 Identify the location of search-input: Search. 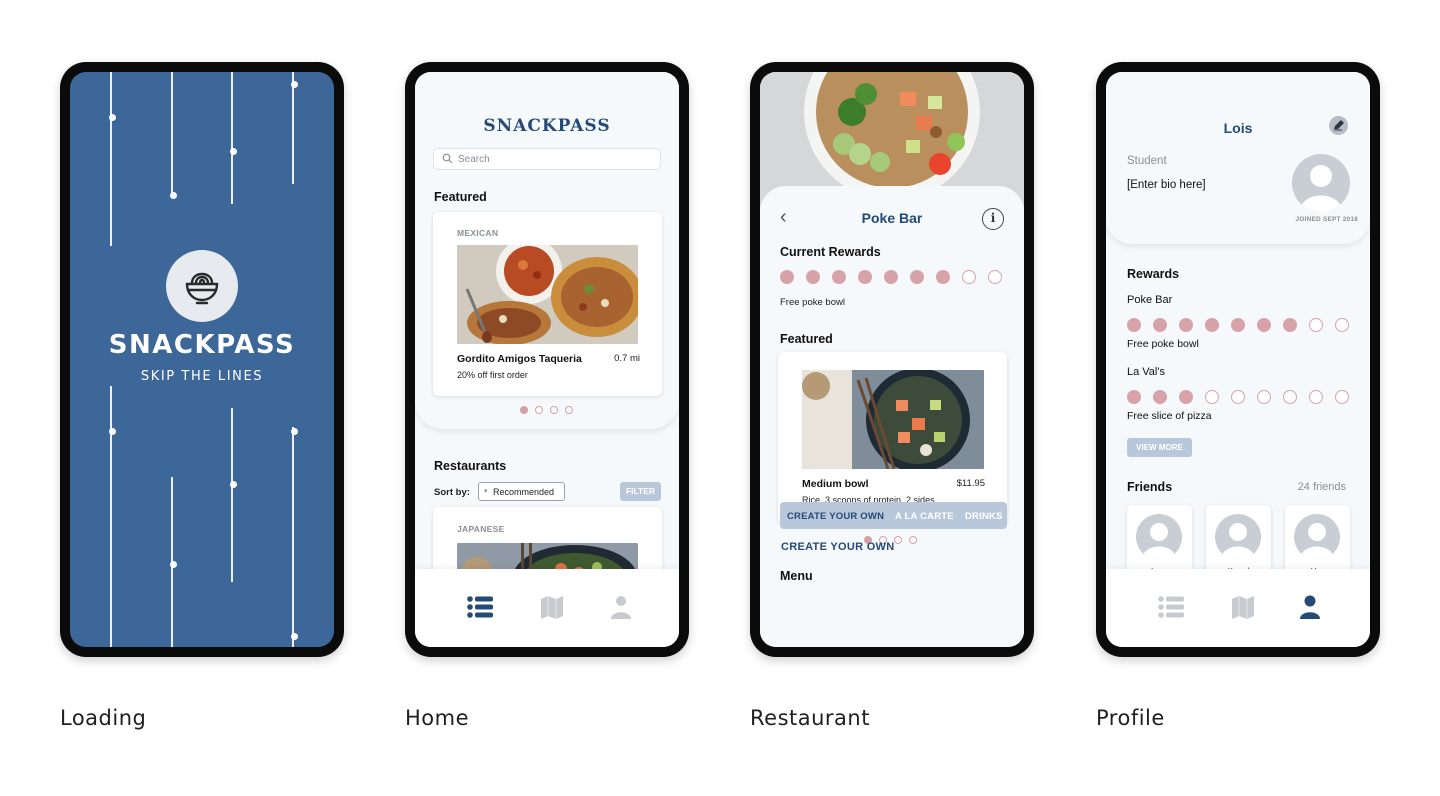
(547, 159).